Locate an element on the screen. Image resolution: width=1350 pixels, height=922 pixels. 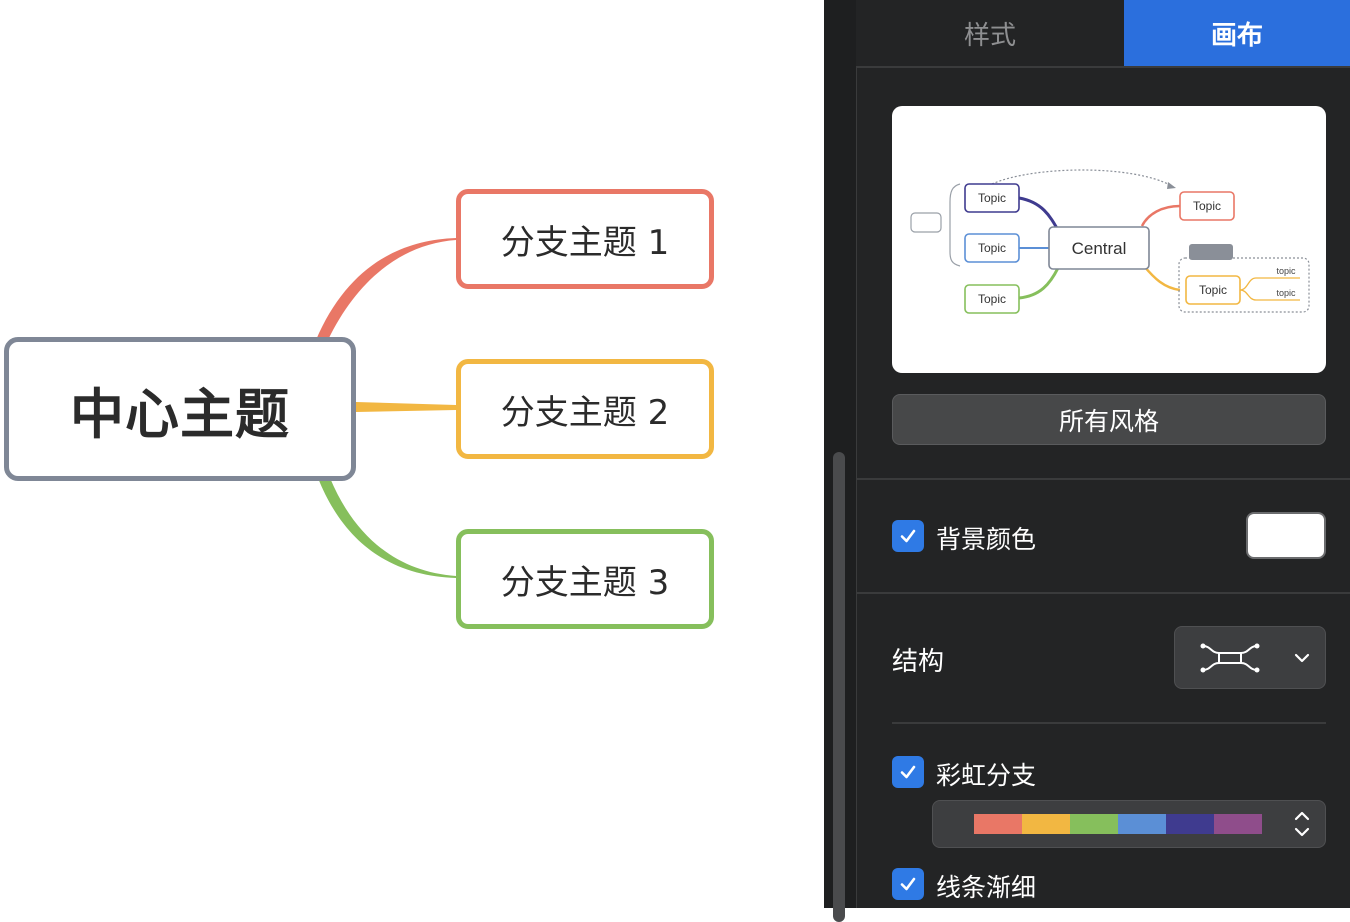
branch-topic-label: 分支主题 1 is located at coordinates (585, 242).